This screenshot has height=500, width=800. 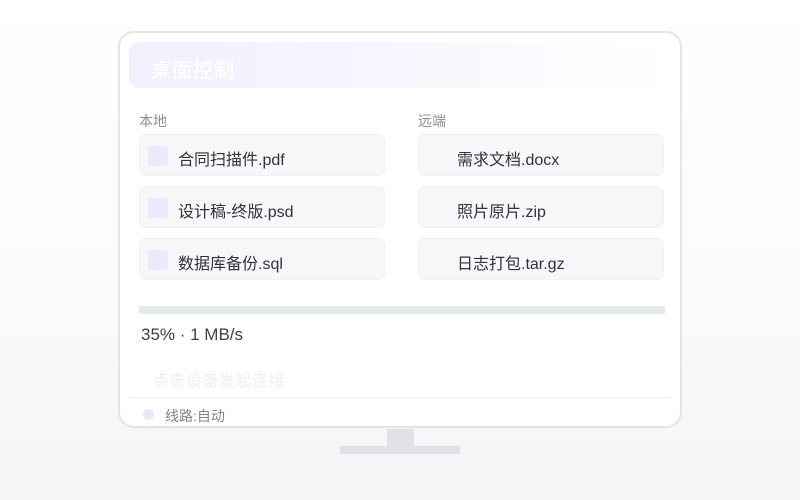 What do you see at coordinates (400, 65) in the screenshot?
I see `title-bar: 桌面控制` at bounding box center [400, 65].